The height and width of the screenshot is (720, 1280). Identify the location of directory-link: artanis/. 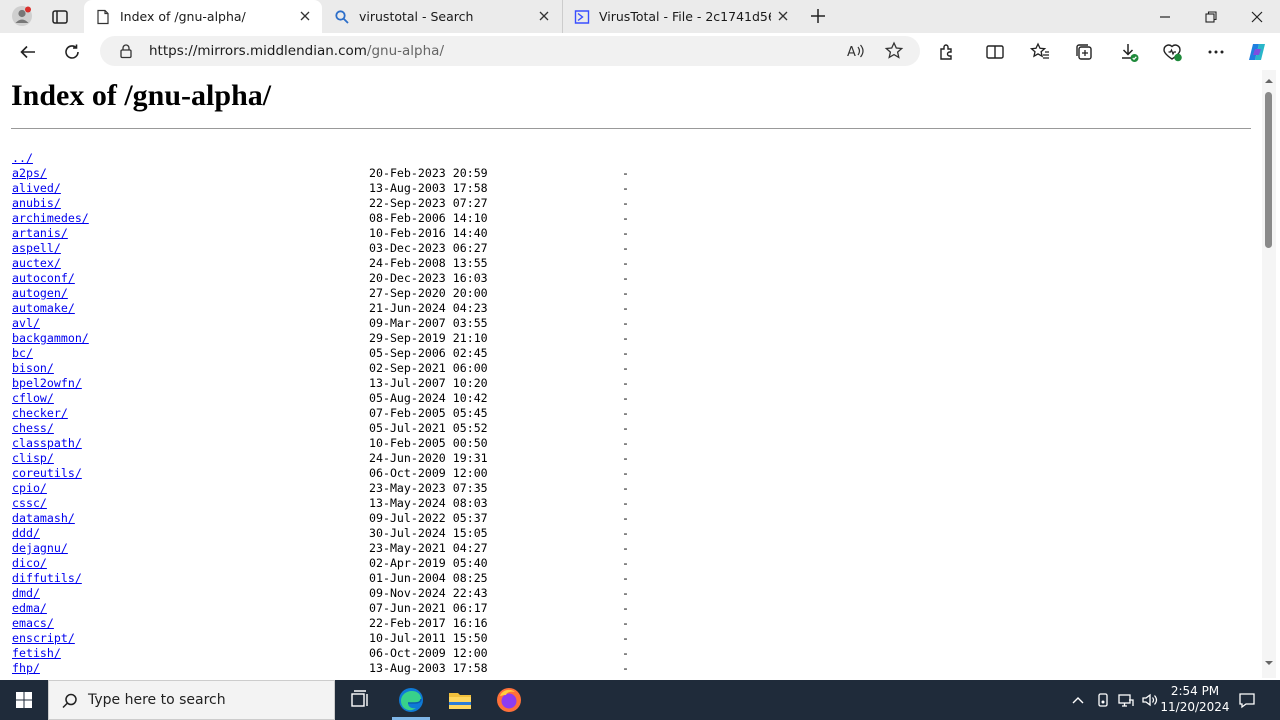
(40, 233).